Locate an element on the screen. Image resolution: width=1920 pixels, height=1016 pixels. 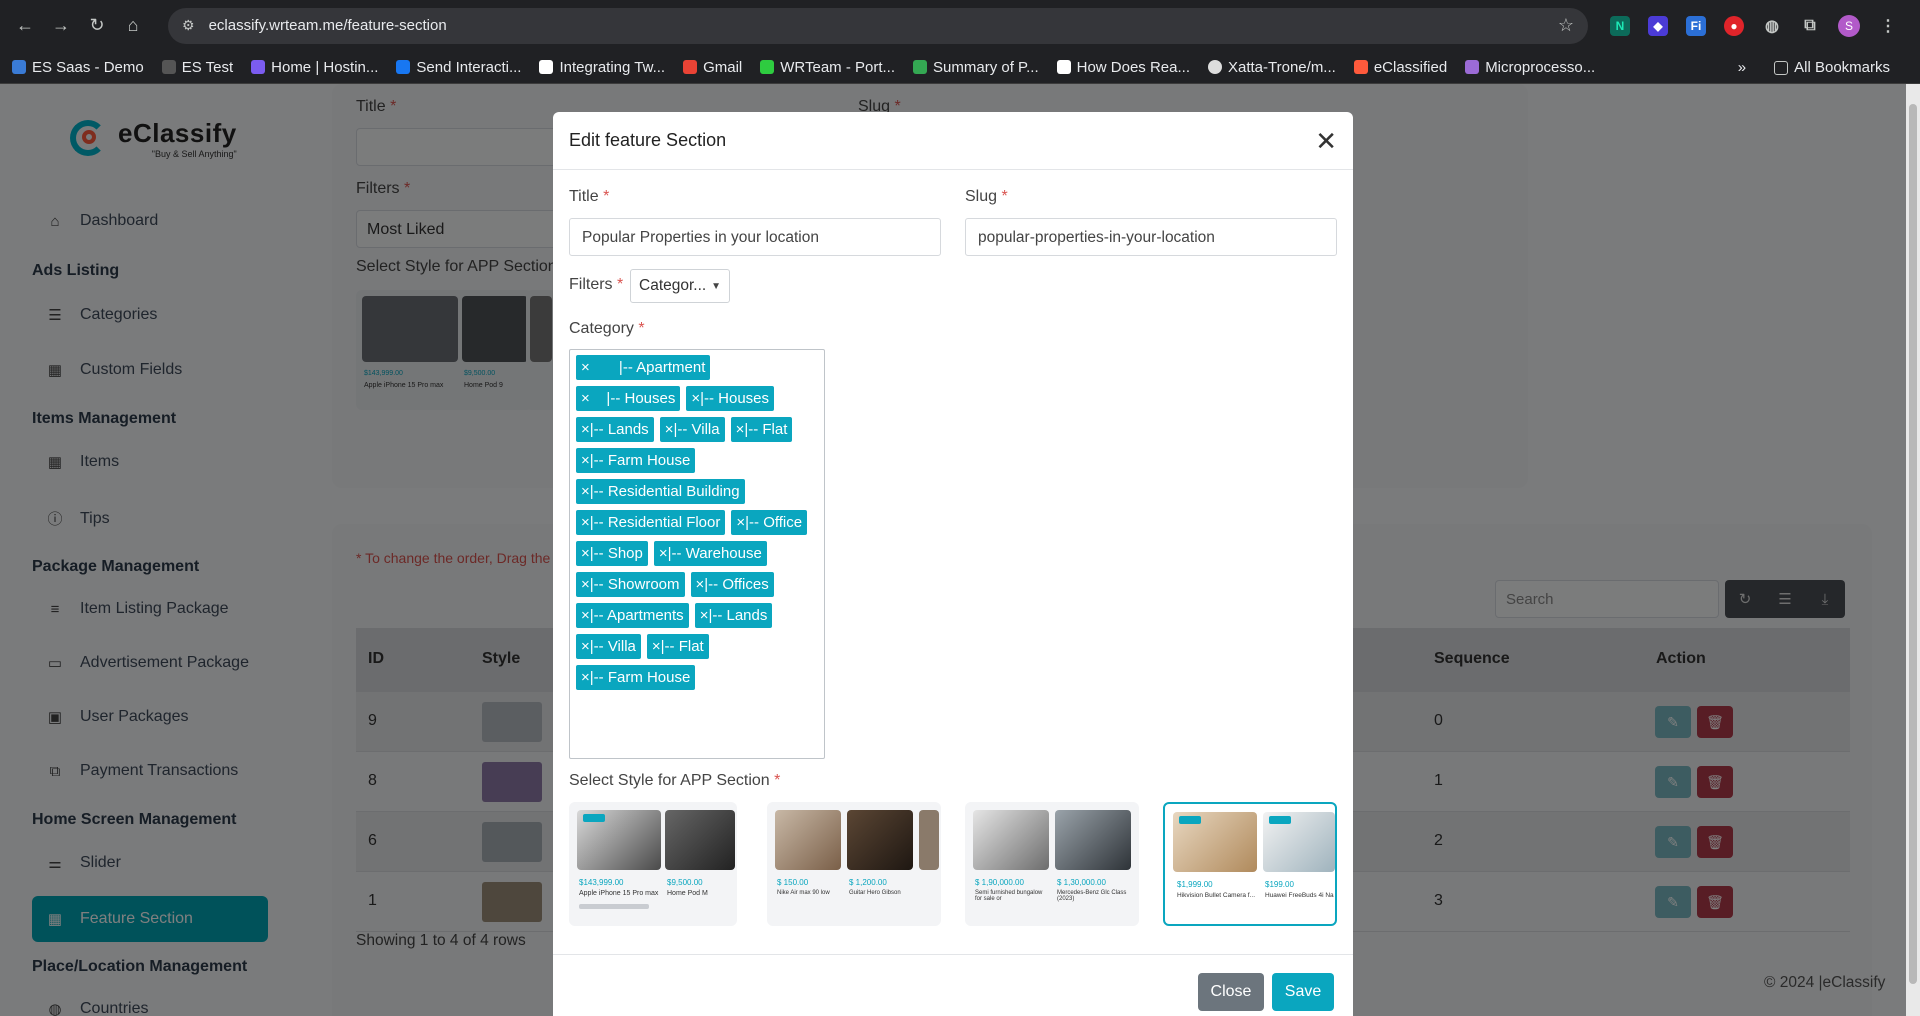
page-scrollbar is located at coordinates (1913, 550).